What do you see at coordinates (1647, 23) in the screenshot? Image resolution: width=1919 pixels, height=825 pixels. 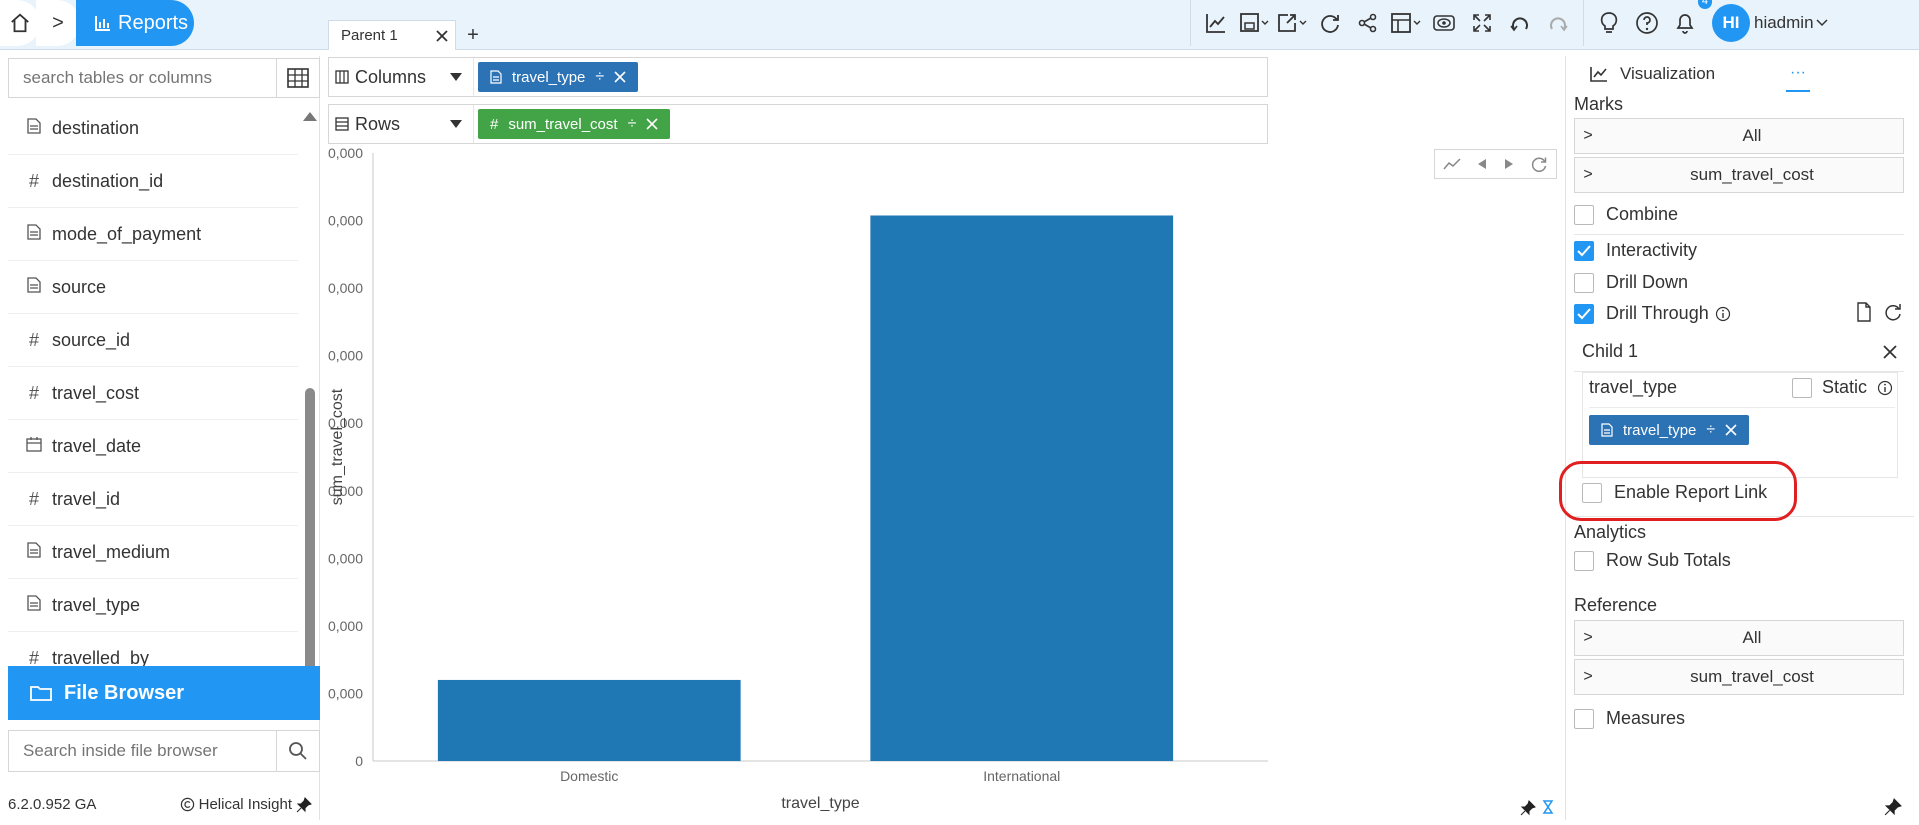 I see `help-icon` at bounding box center [1647, 23].